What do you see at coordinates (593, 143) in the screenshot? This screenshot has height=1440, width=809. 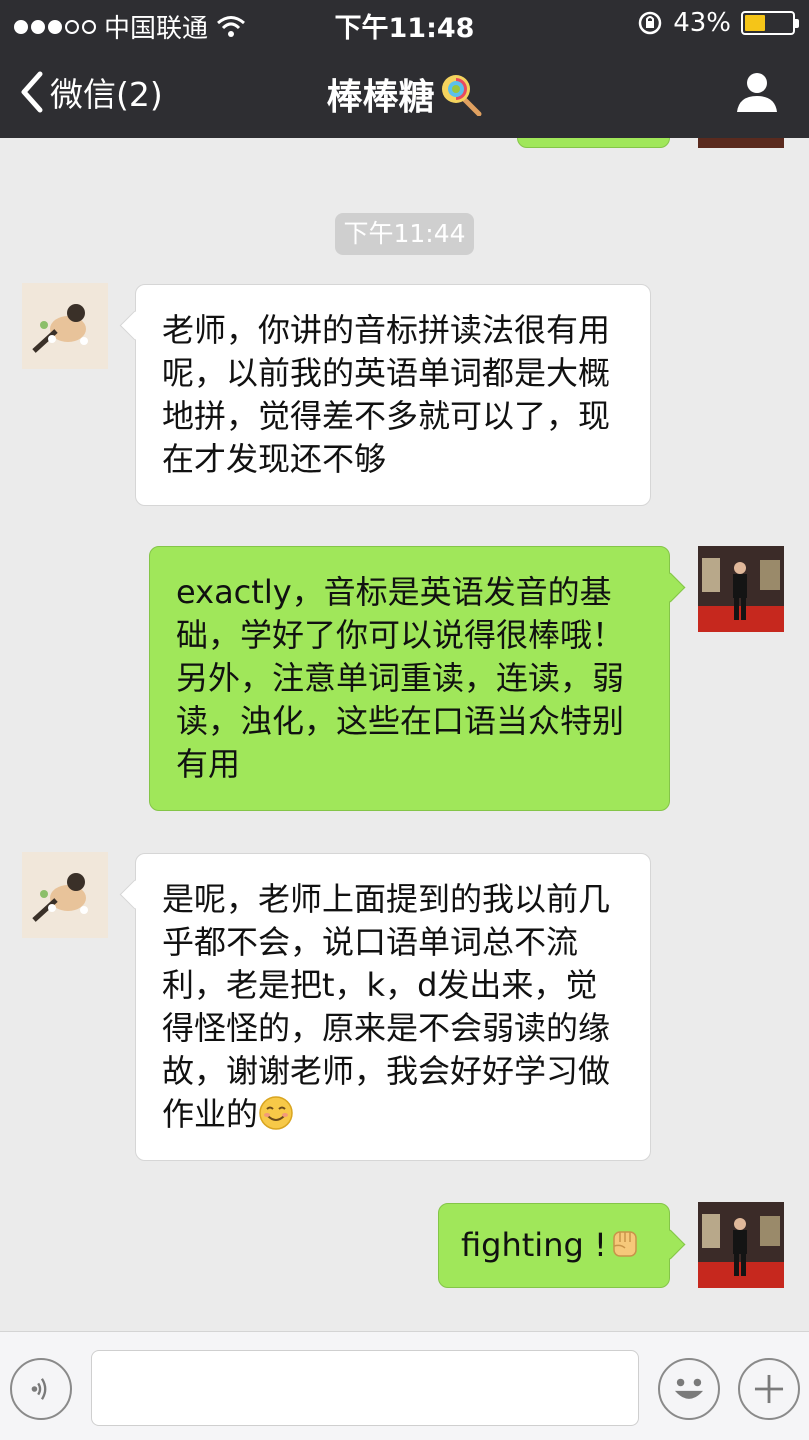 I see `previous-message-bubble` at bounding box center [593, 143].